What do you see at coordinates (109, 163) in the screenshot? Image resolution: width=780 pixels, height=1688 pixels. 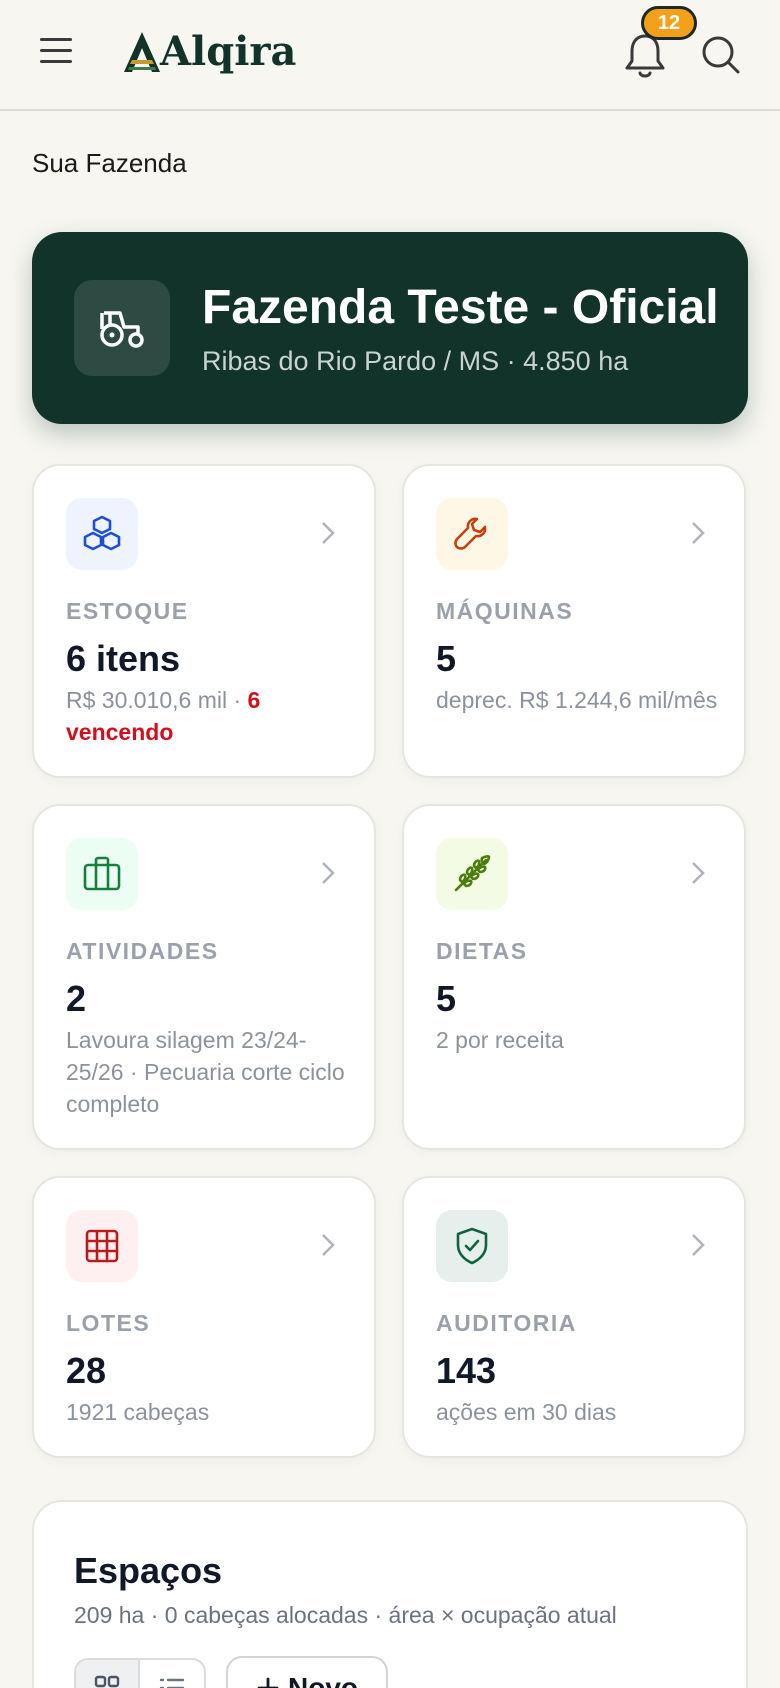 I see `section-label: Sua Fazenda` at bounding box center [109, 163].